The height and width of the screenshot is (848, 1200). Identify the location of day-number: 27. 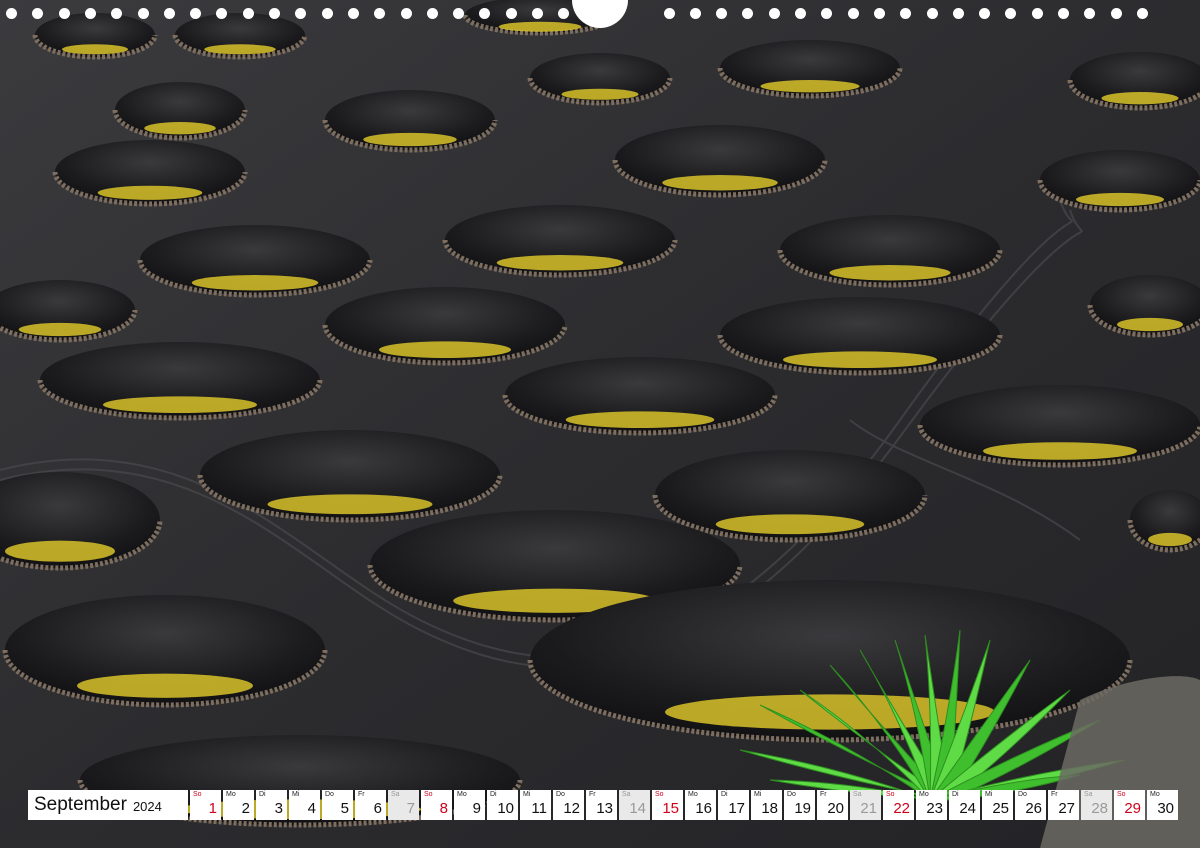
(1066, 808).